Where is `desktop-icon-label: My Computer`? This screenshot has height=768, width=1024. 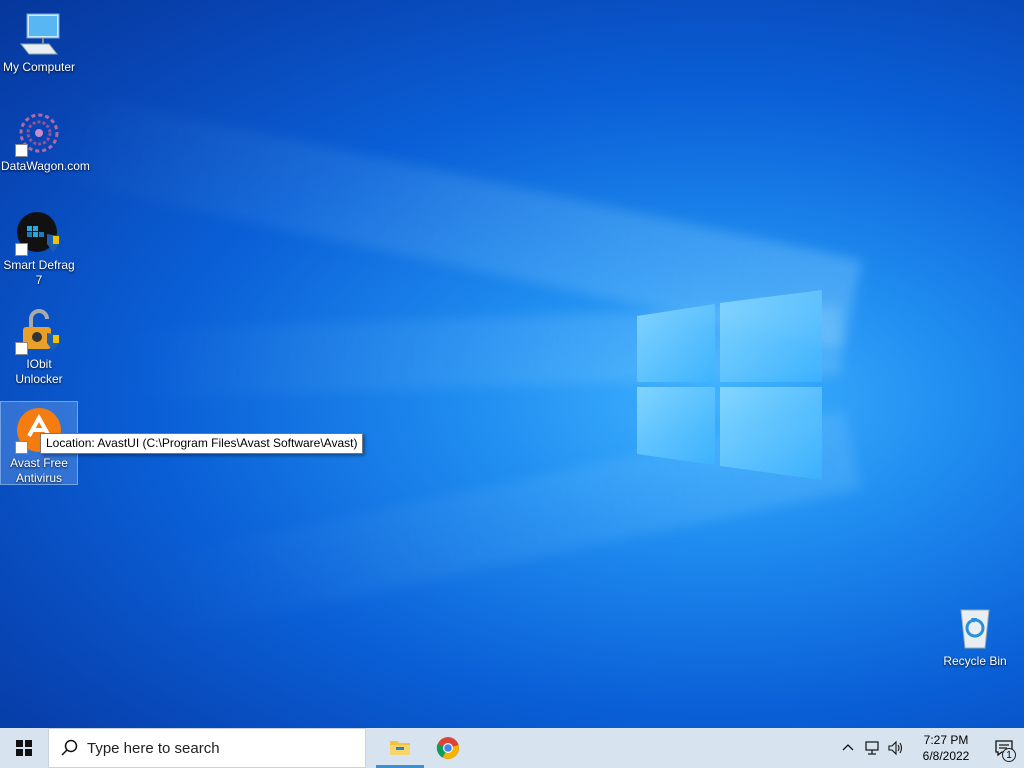 desktop-icon-label: My Computer is located at coordinates (39, 67).